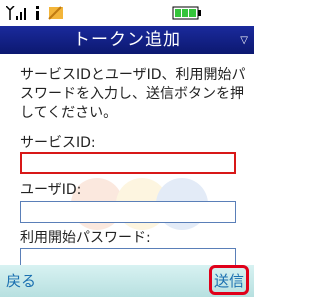 This screenshot has height=297, width=320. What do you see at coordinates (21, 281) in the screenshot?
I see `back-softkey: 戻る` at bounding box center [21, 281].